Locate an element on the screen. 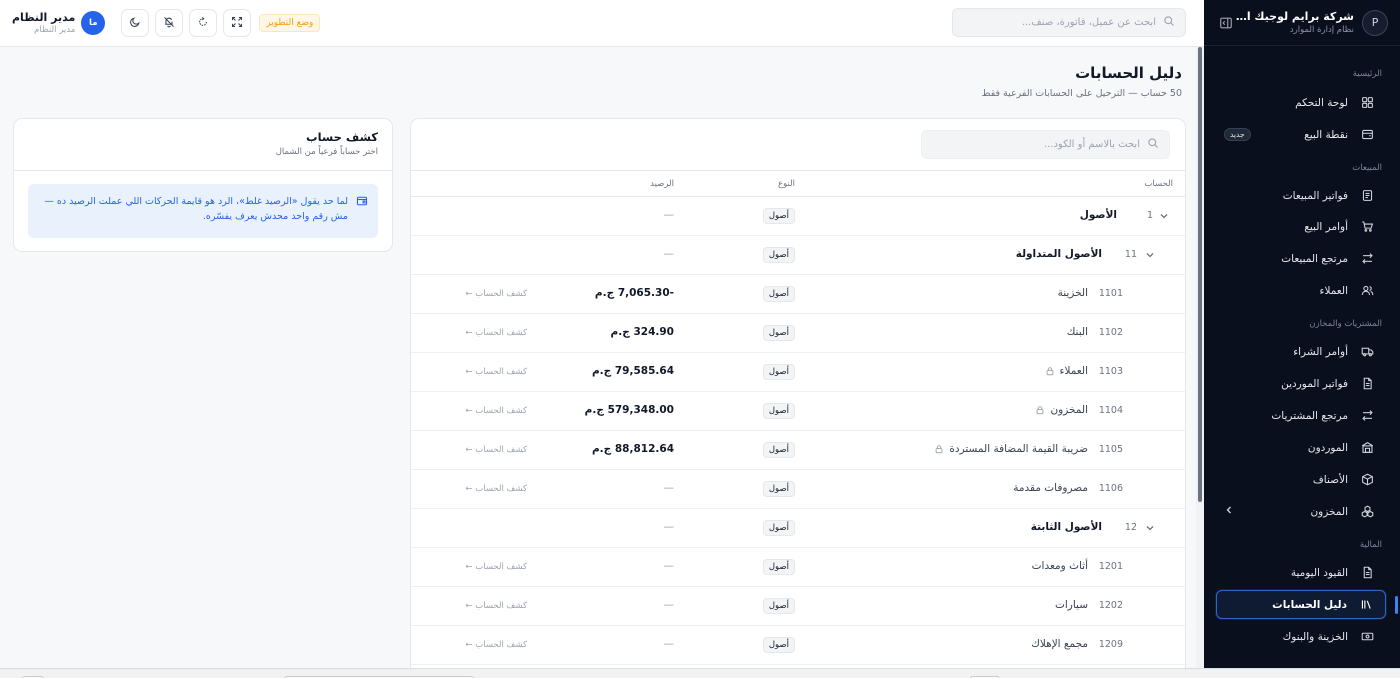 This screenshot has height=678, width=1400. sidebar-item-items: الأصناف is located at coordinates (1301, 479).